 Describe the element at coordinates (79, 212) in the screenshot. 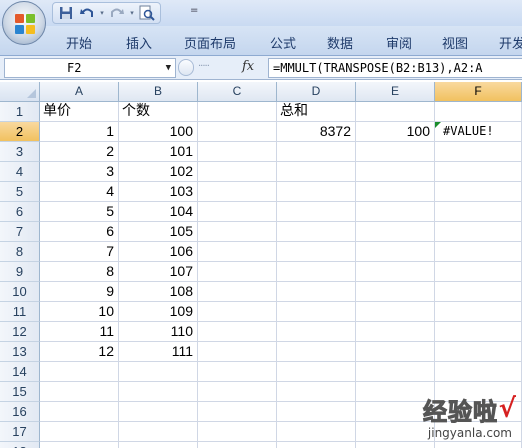

I see `cell-a6: 5` at that location.